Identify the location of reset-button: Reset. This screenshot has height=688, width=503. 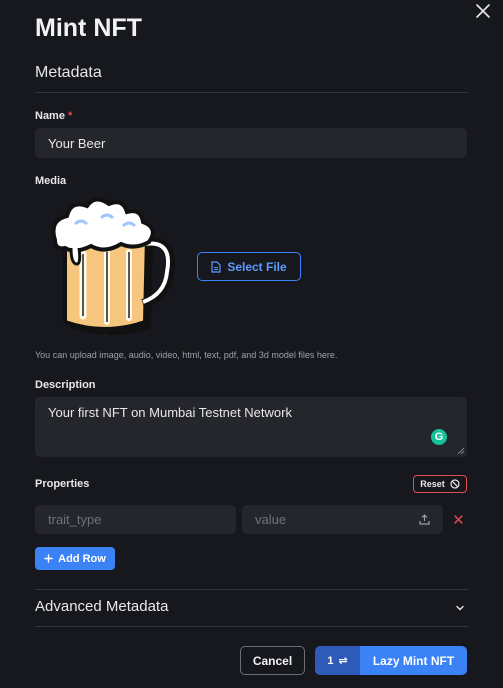
(440, 484).